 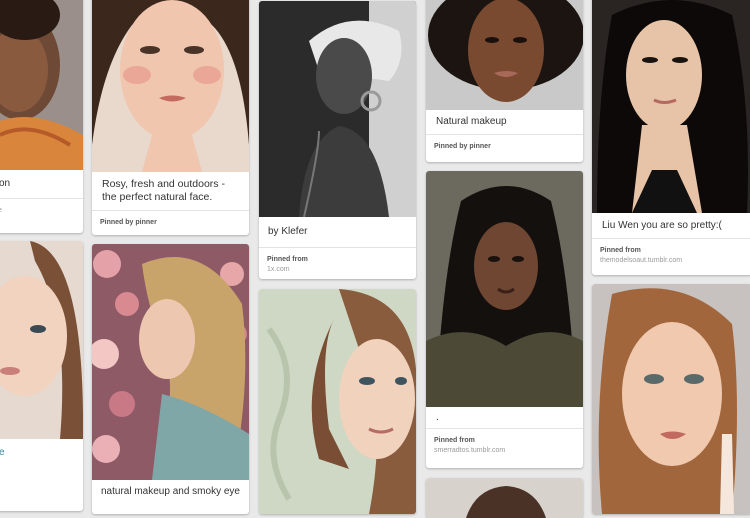 What do you see at coordinates (5, 183) in the screenshot?
I see `pin-description: on` at bounding box center [5, 183].